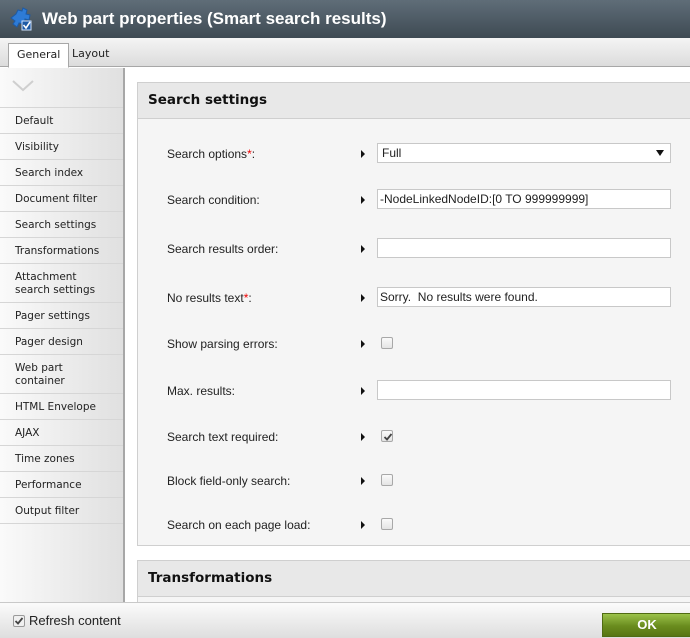 This screenshot has height=638, width=690. What do you see at coordinates (209, 298) in the screenshot?
I see `field-label: No results text*:` at bounding box center [209, 298].